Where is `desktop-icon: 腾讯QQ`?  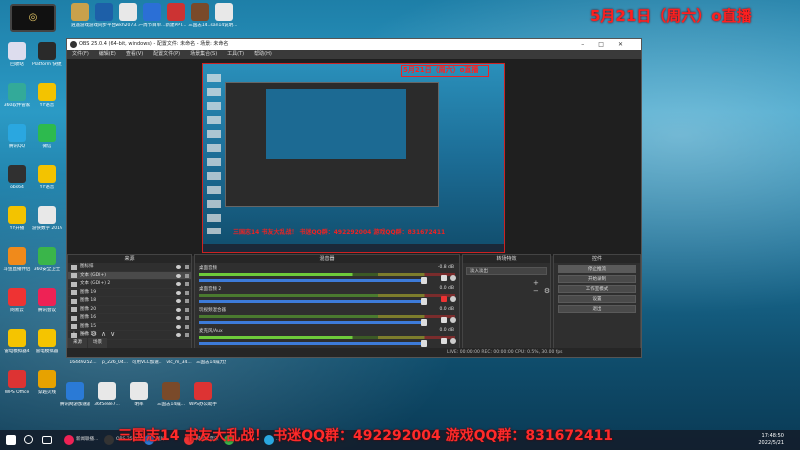 desktop-icon: 腾讯QQ is located at coordinates (17, 141).